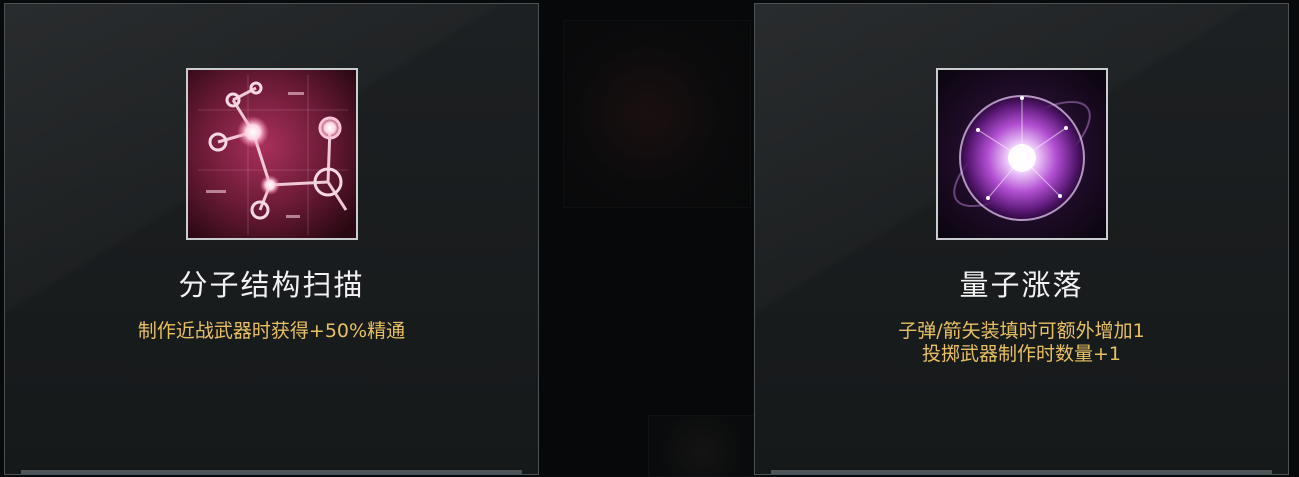  I want to click on perk-description-line: 制作近战武器时获得+50%精通, so click(271, 331).